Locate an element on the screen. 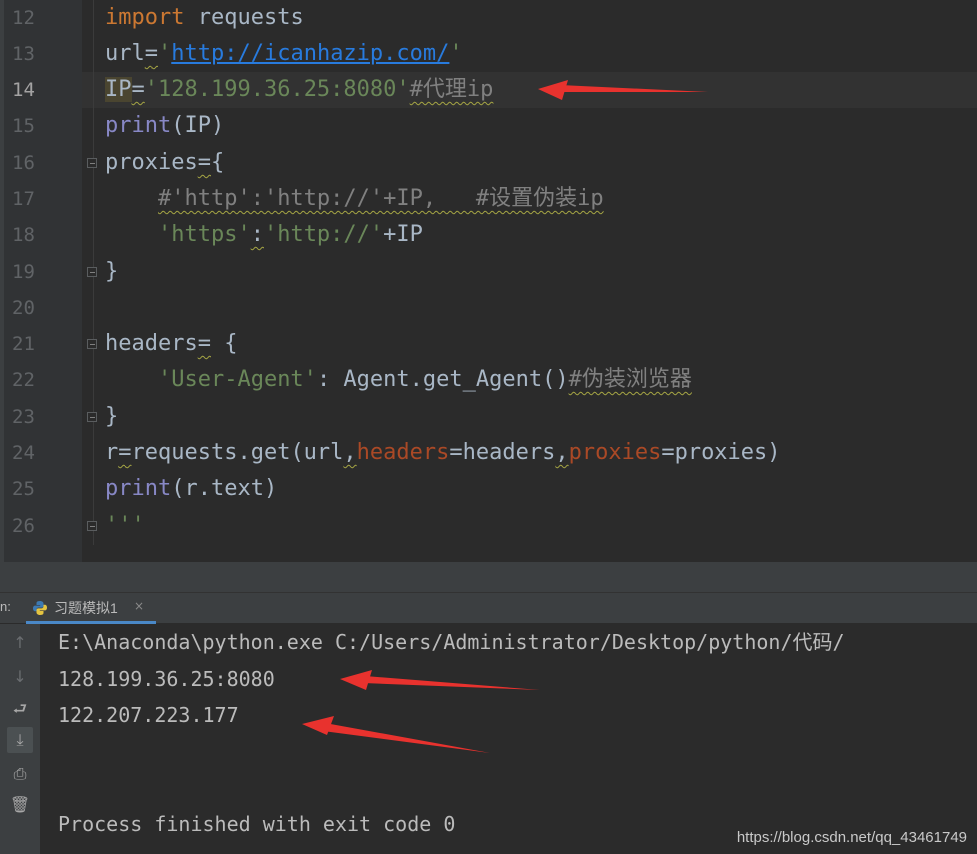  code-text: { is located at coordinates (224, 343).